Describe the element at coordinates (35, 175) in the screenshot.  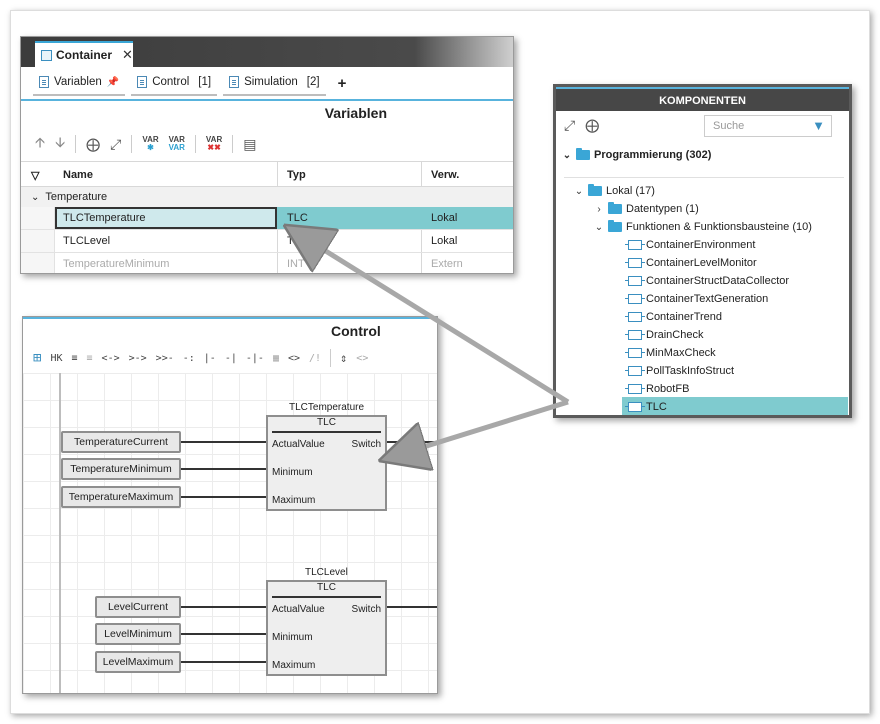
I see `filter-icon: ▽` at that location.